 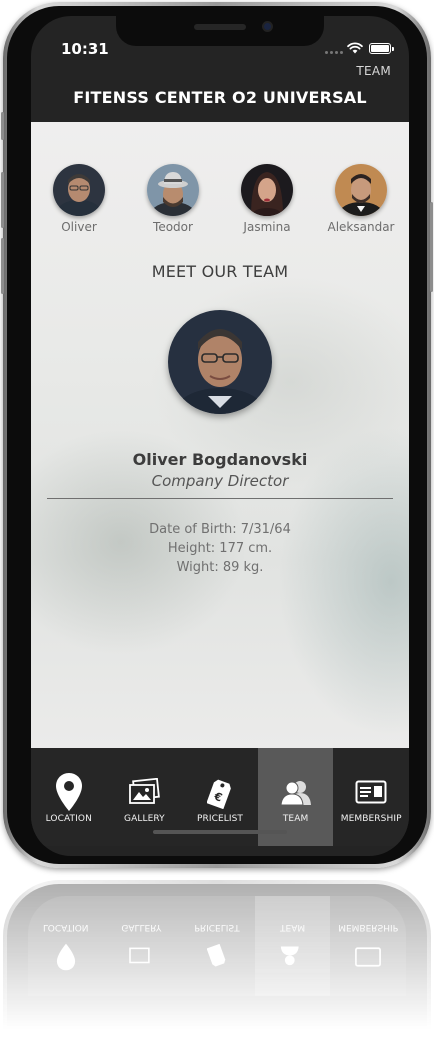 What do you see at coordinates (220, 204) in the screenshot?
I see `team-member-carousel: Oliver Teodor Jasmina Aleksandar` at bounding box center [220, 204].